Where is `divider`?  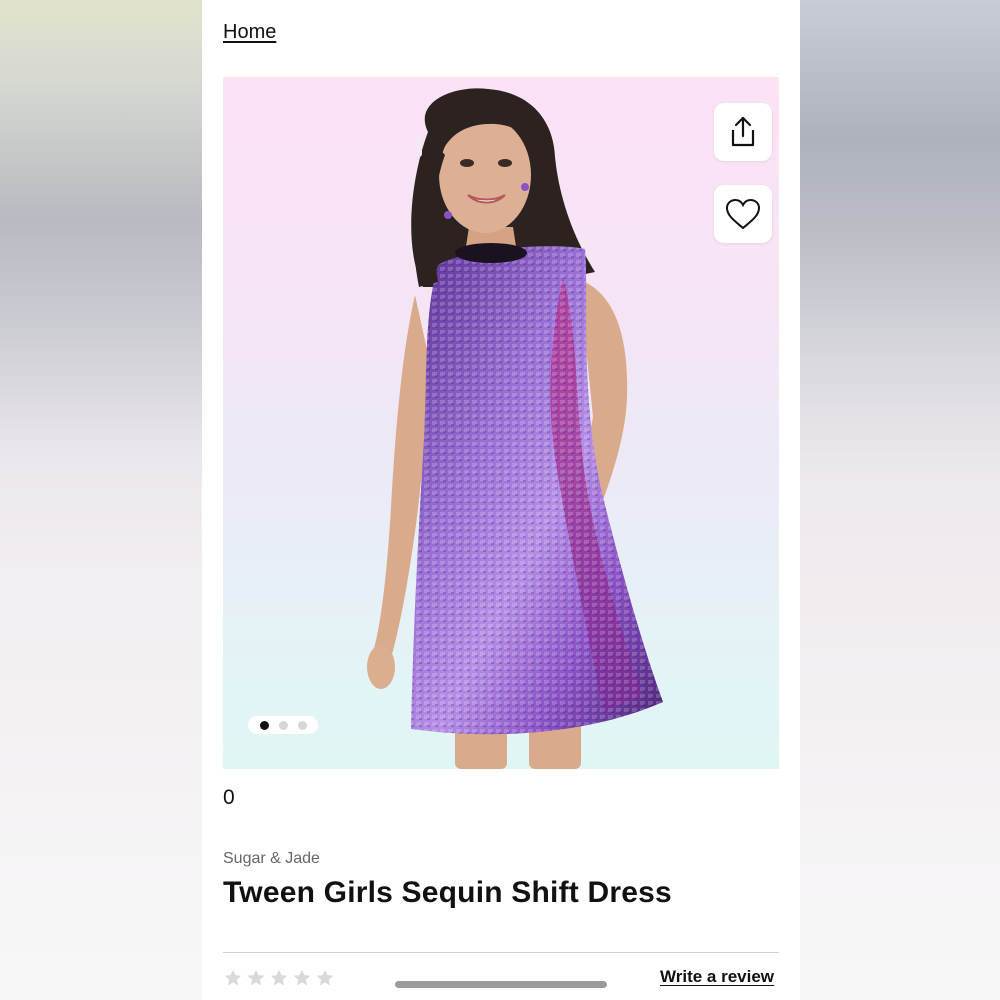 divider is located at coordinates (501, 952).